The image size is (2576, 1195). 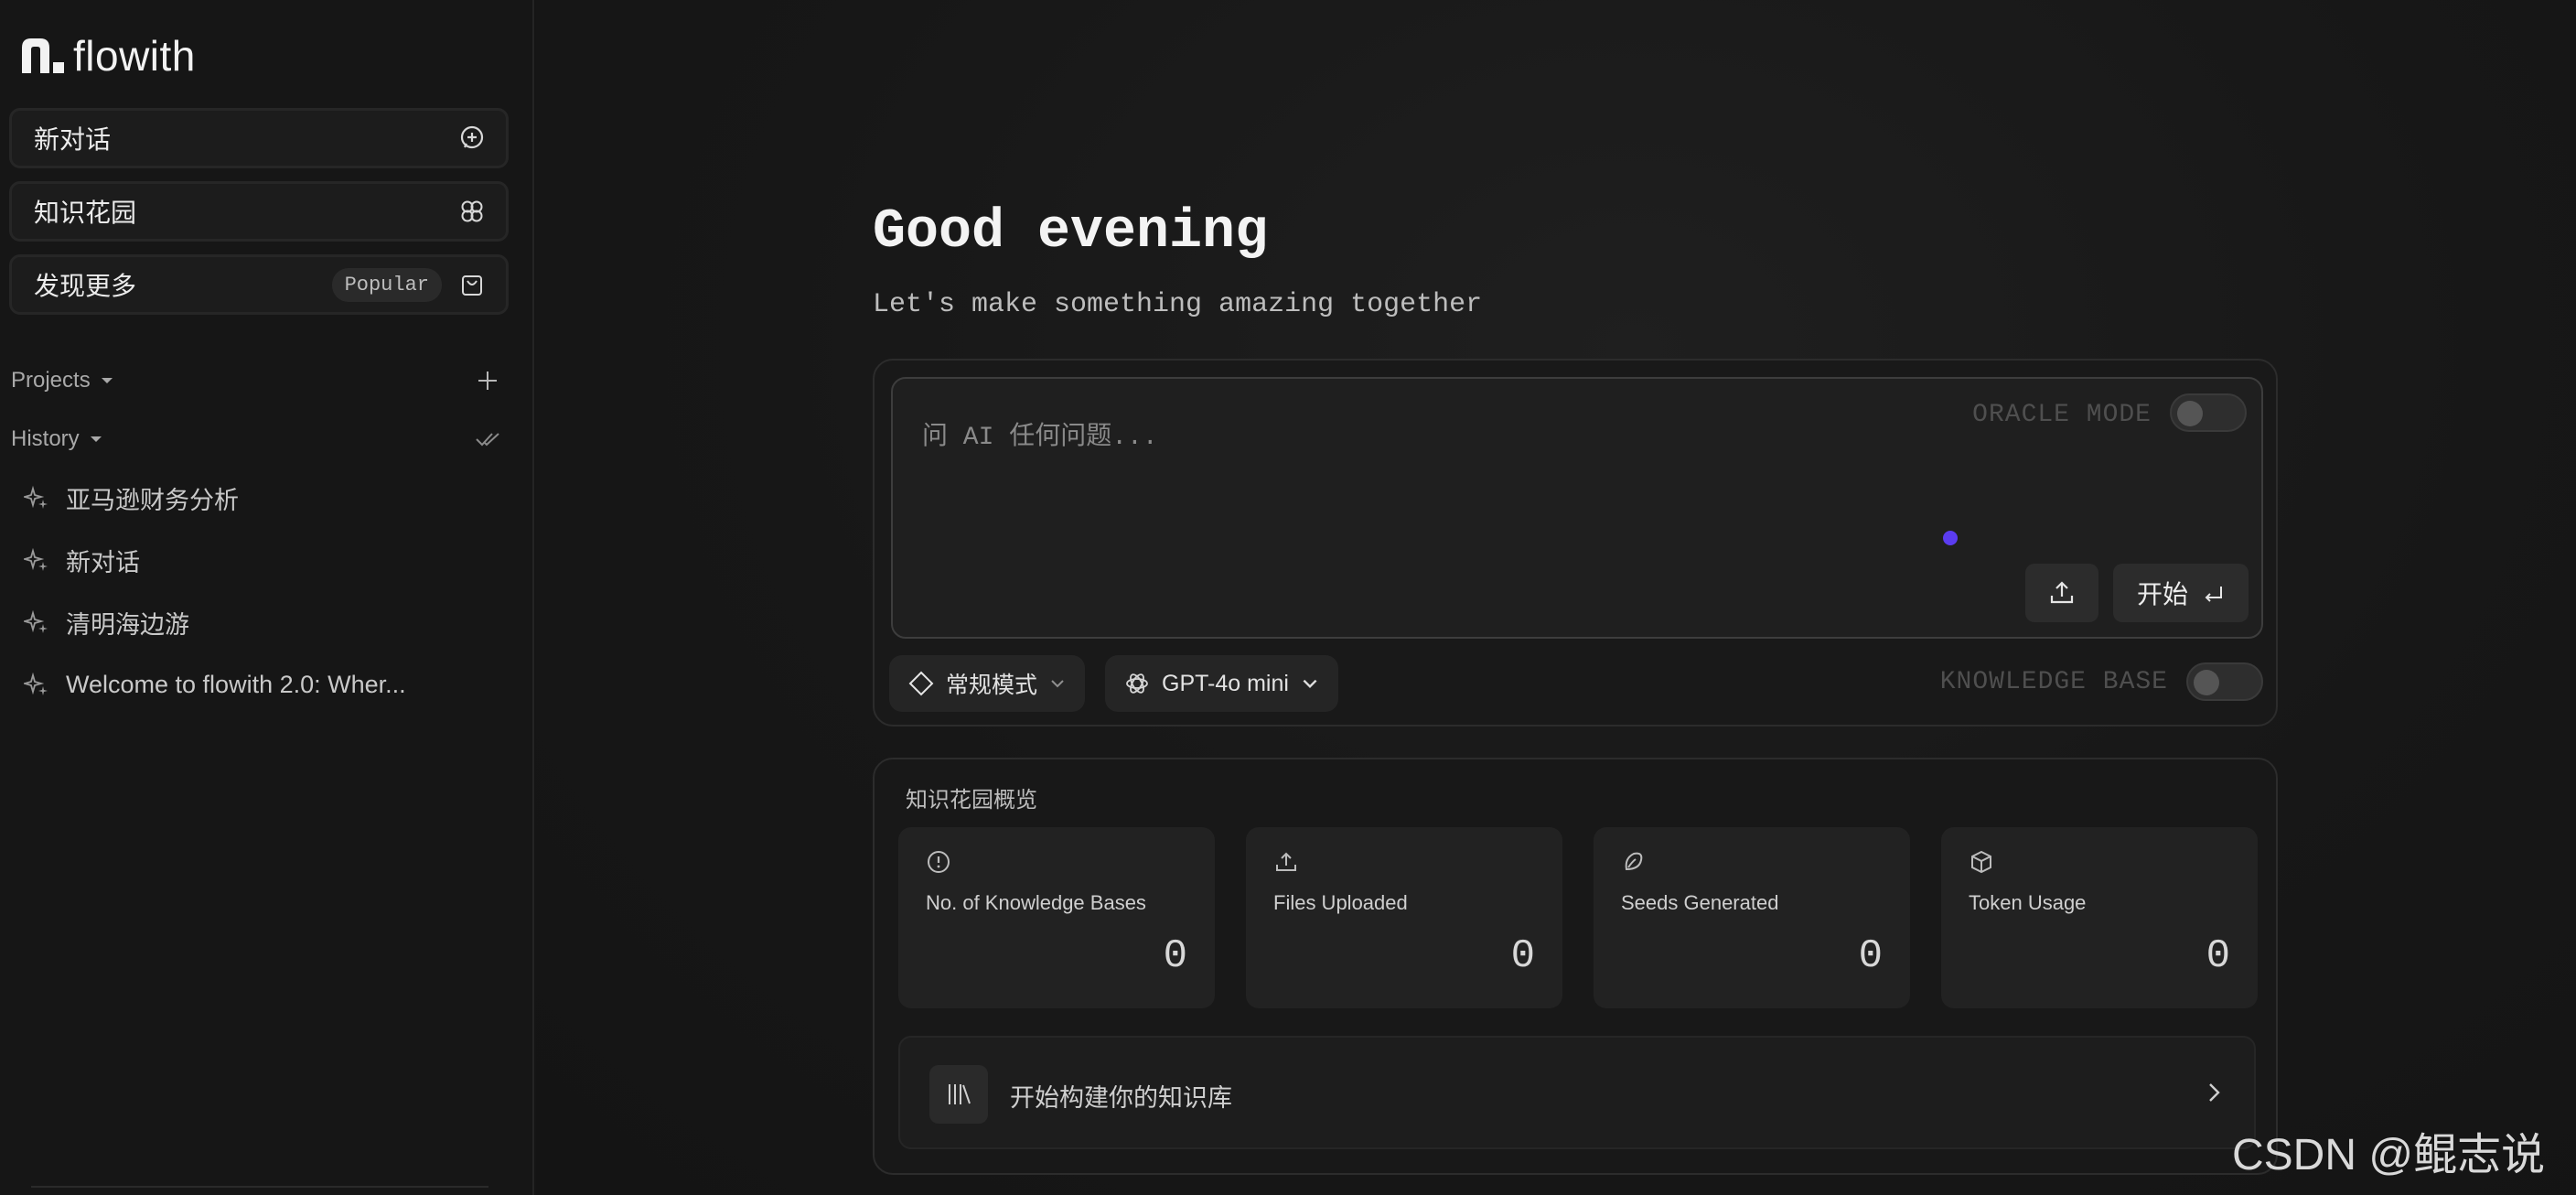 What do you see at coordinates (472, 137) in the screenshot?
I see `new-chat-icon` at bounding box center [472, 137].